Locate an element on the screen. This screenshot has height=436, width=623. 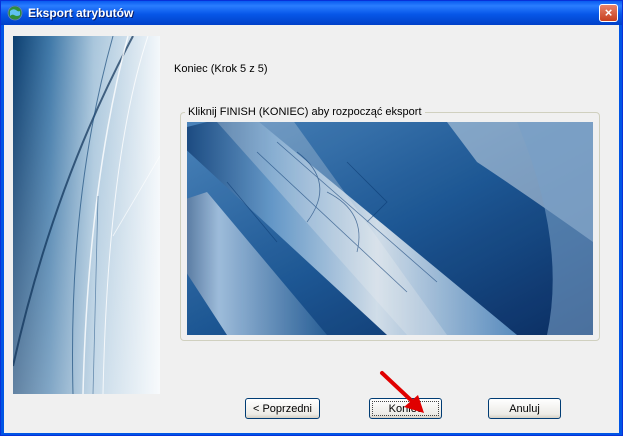
window-title: Eksport atrybutów is located at coordinates (81, 13).